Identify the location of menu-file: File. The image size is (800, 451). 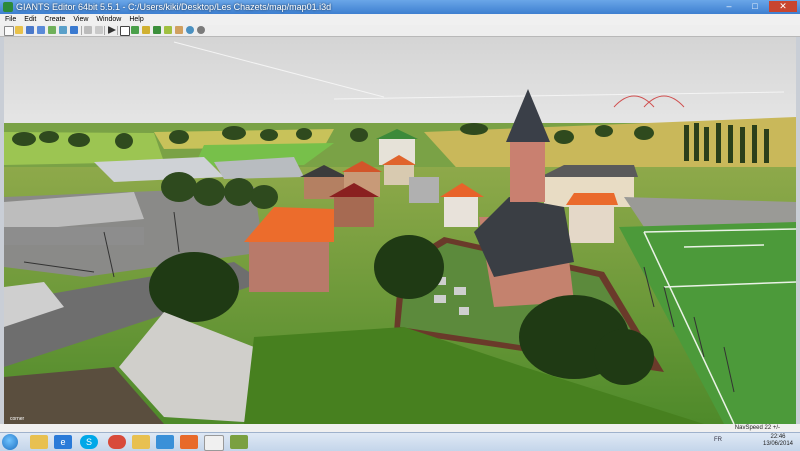
(9, 19).